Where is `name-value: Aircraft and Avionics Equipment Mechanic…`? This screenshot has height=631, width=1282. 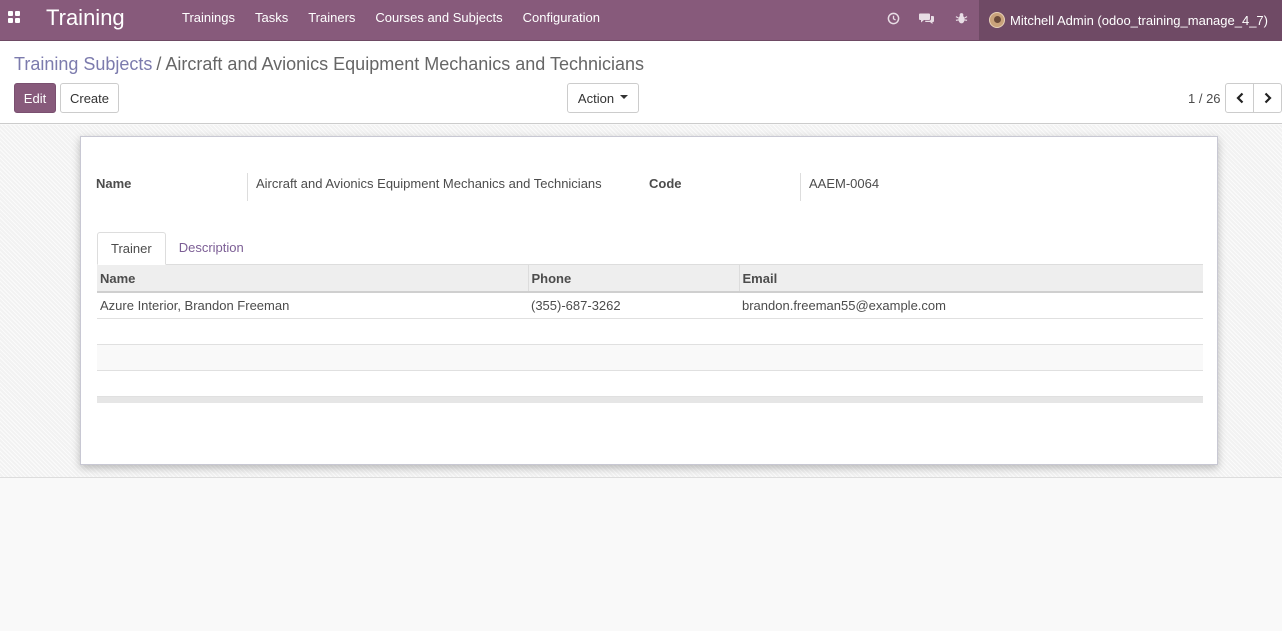
name-value: Aircraft and Avionics Equipment Mechanic… is located at coordinates (424, 187).